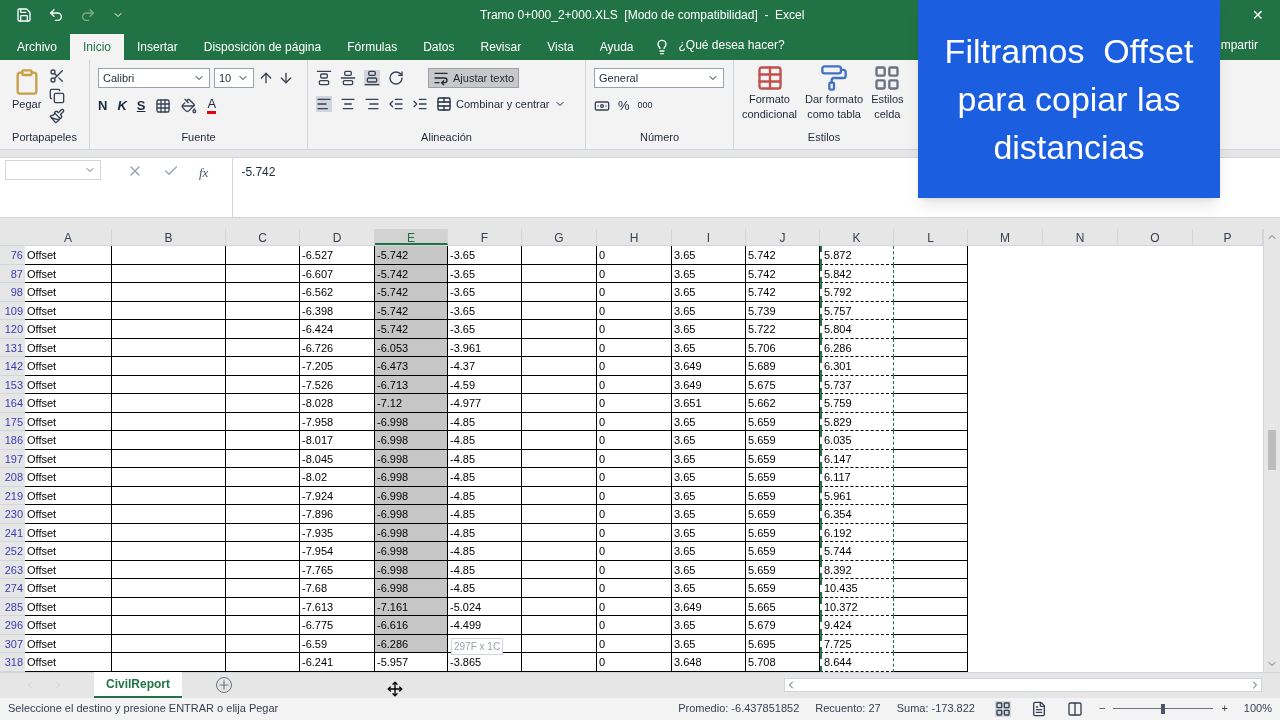  I want to click on table-cell: 5.792, so click(857, 292).